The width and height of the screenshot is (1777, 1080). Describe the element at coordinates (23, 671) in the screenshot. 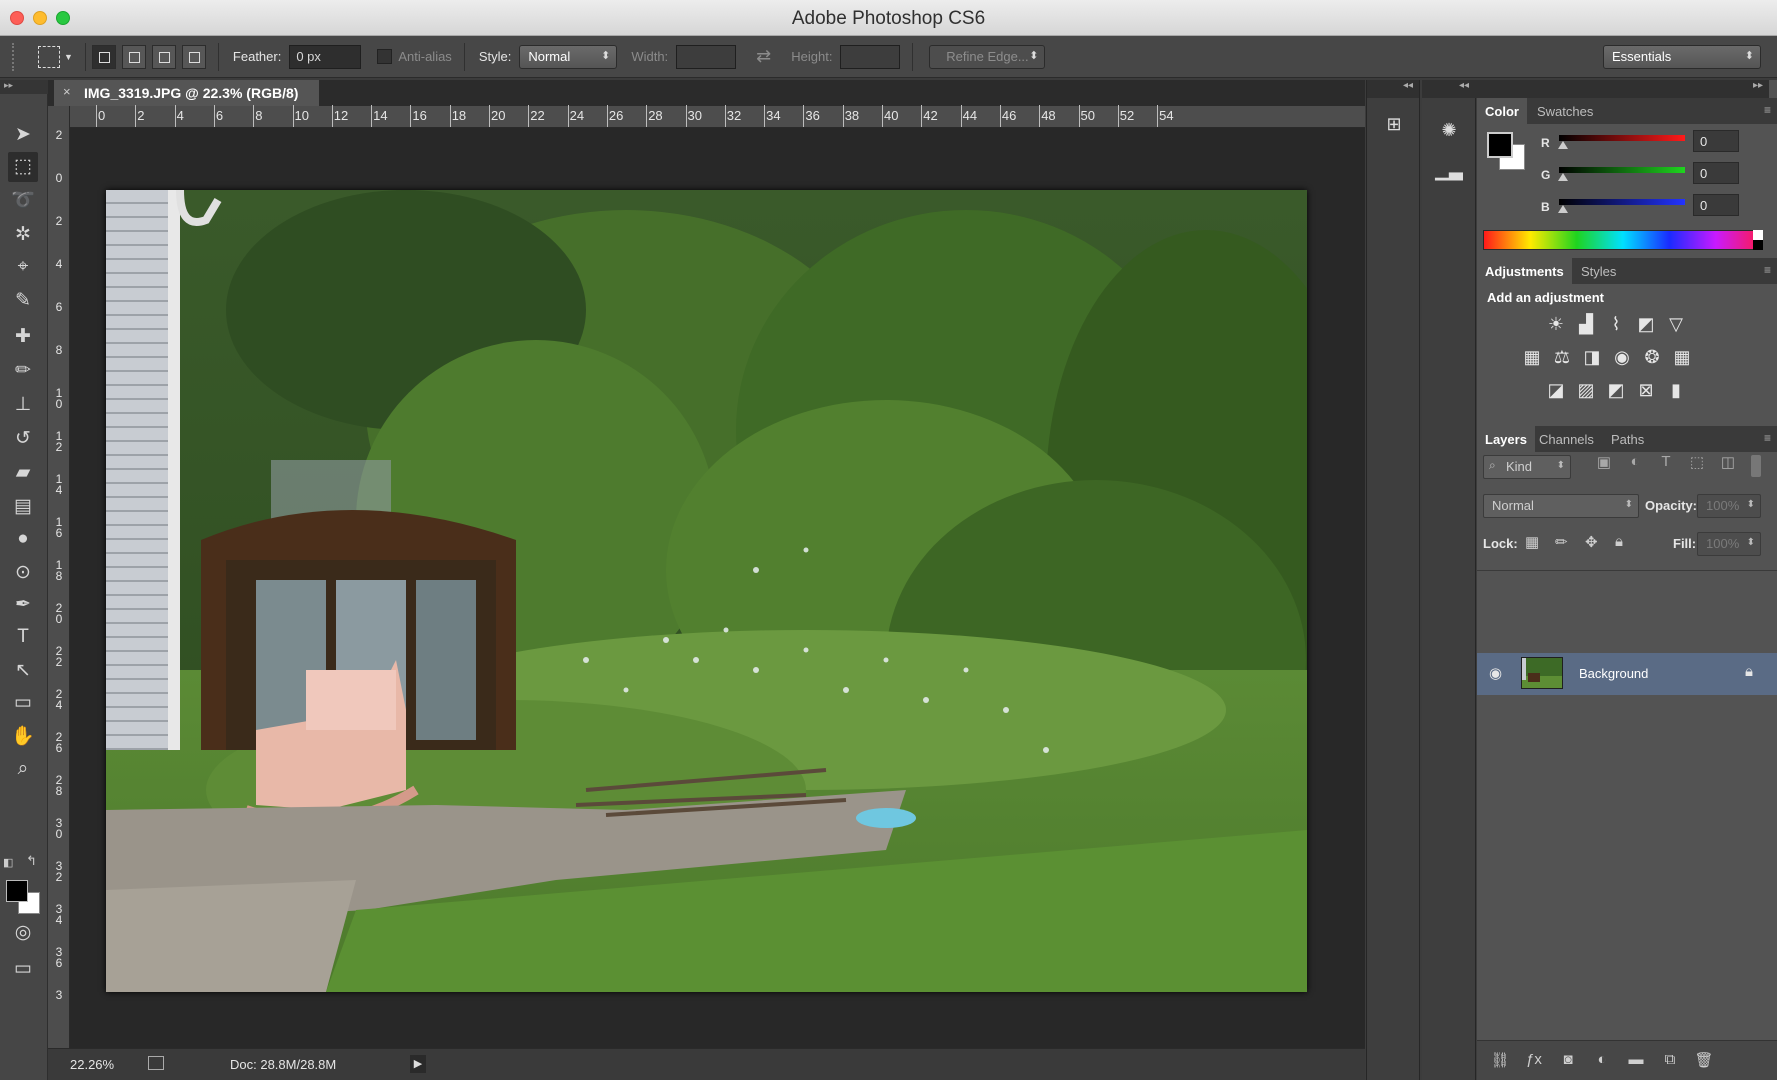

I see `path-selection-tool: ↖` at that location.